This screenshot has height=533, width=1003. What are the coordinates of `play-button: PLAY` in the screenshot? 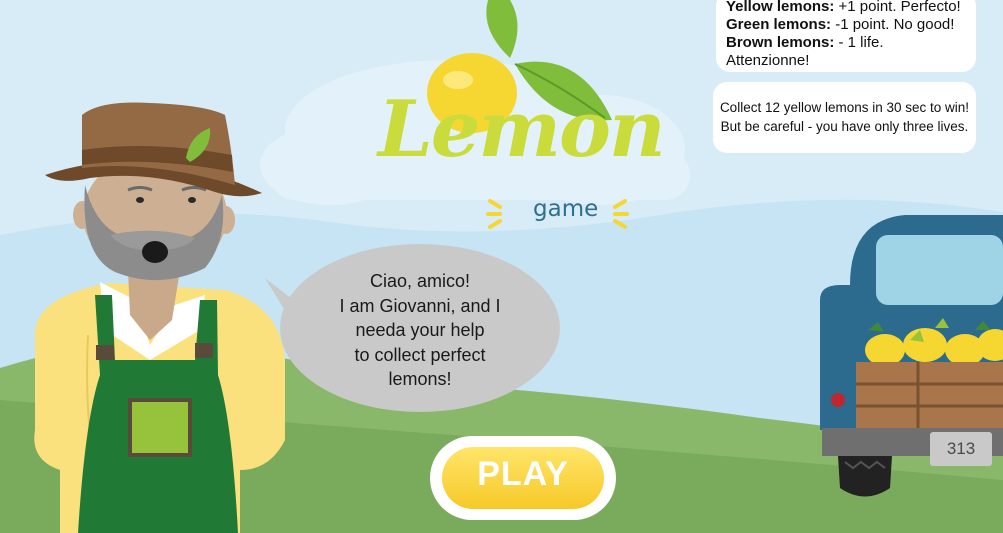 It's located at (523, 478).